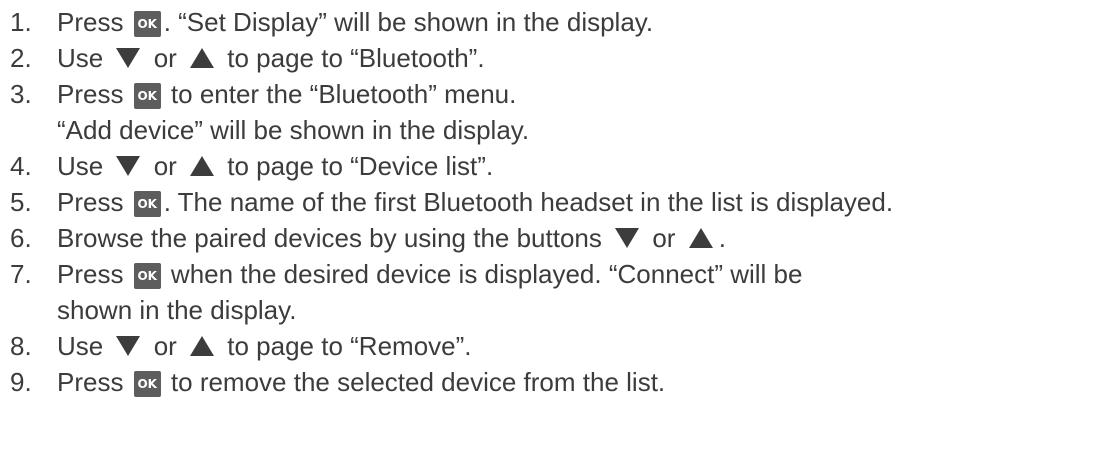  I want to click on step-number: 9., so click(21, 382).